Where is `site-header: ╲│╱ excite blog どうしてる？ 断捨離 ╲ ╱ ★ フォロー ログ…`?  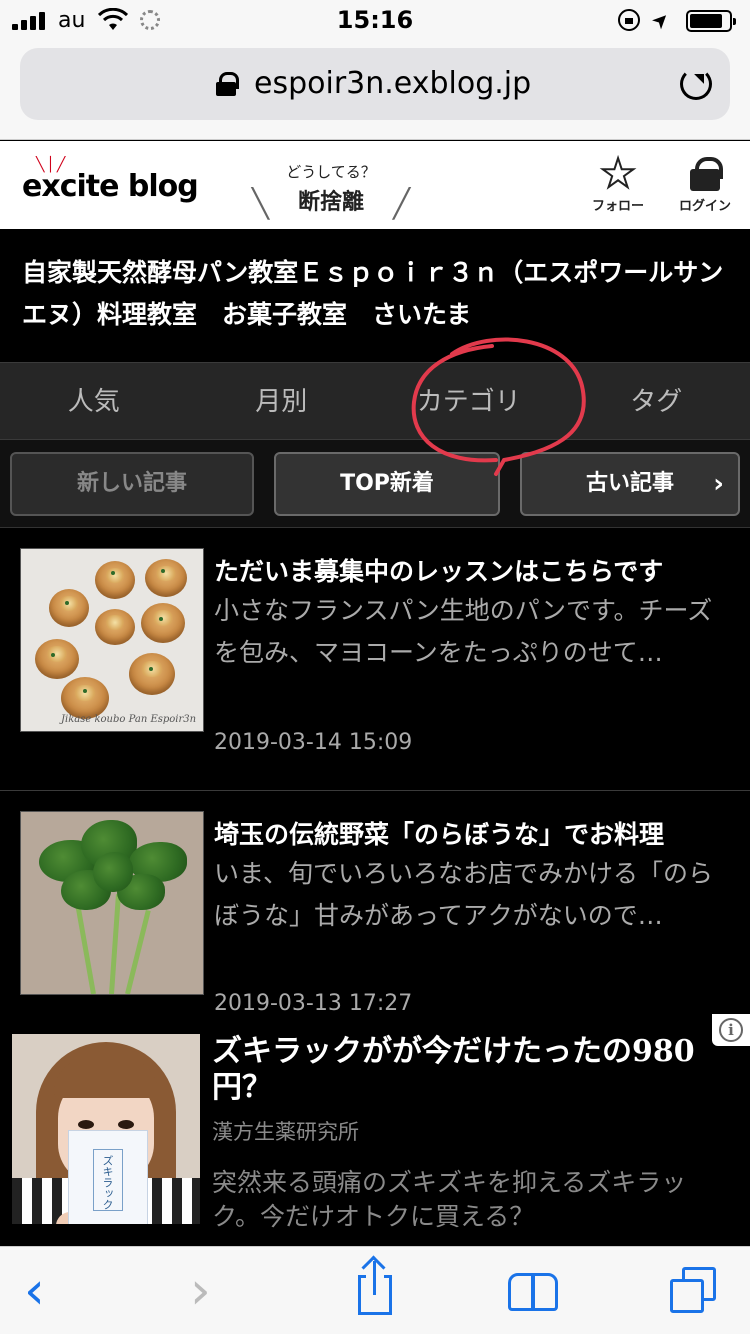
site-header: ╲│╱ excite blog どうしてる？ 断捨離 ╲ ╱ ★ フォロー ログ… is located at coordinates (375, 185).